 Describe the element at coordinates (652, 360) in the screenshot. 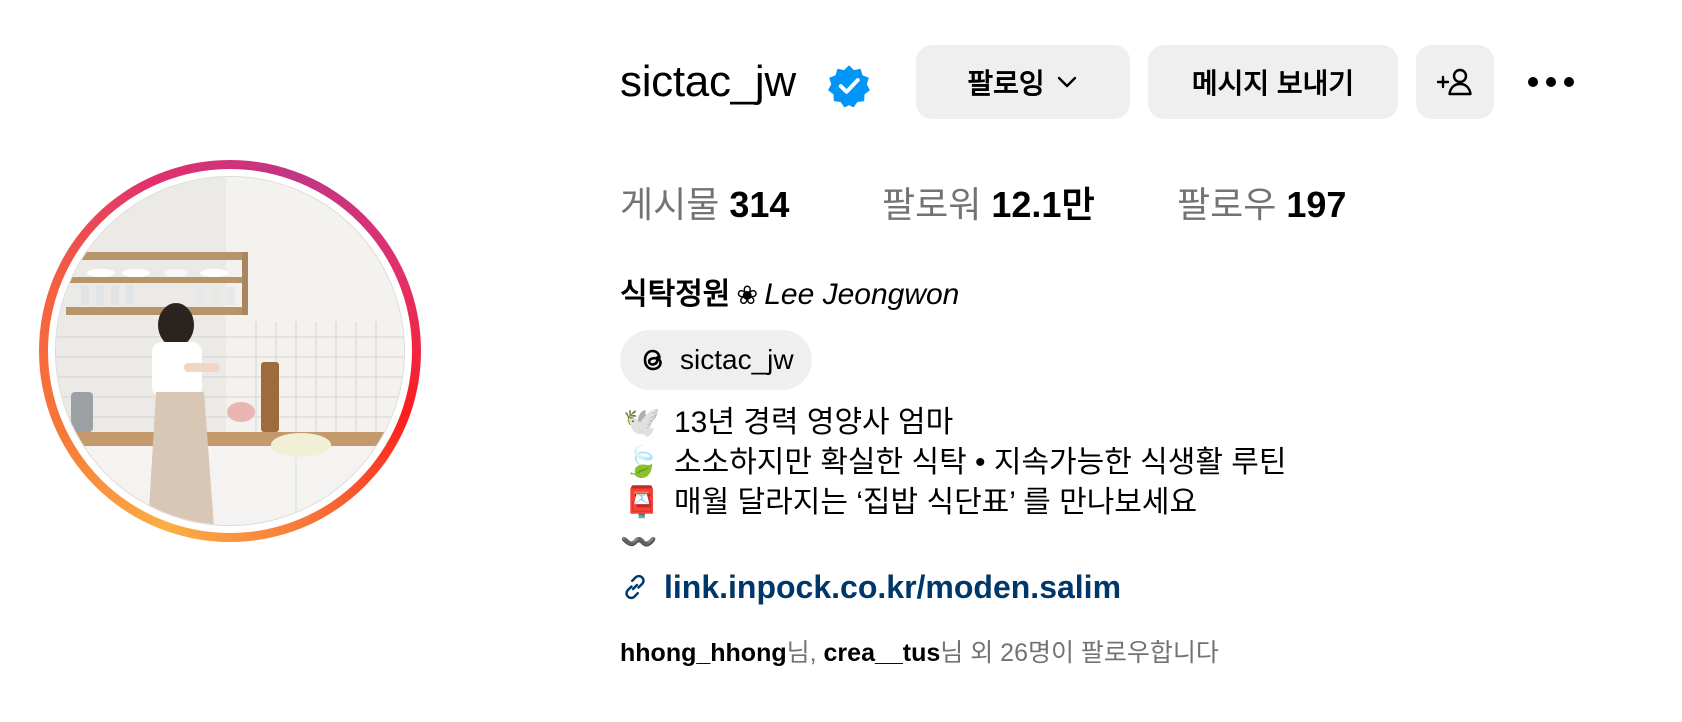

I see `threads-icon` at that location.